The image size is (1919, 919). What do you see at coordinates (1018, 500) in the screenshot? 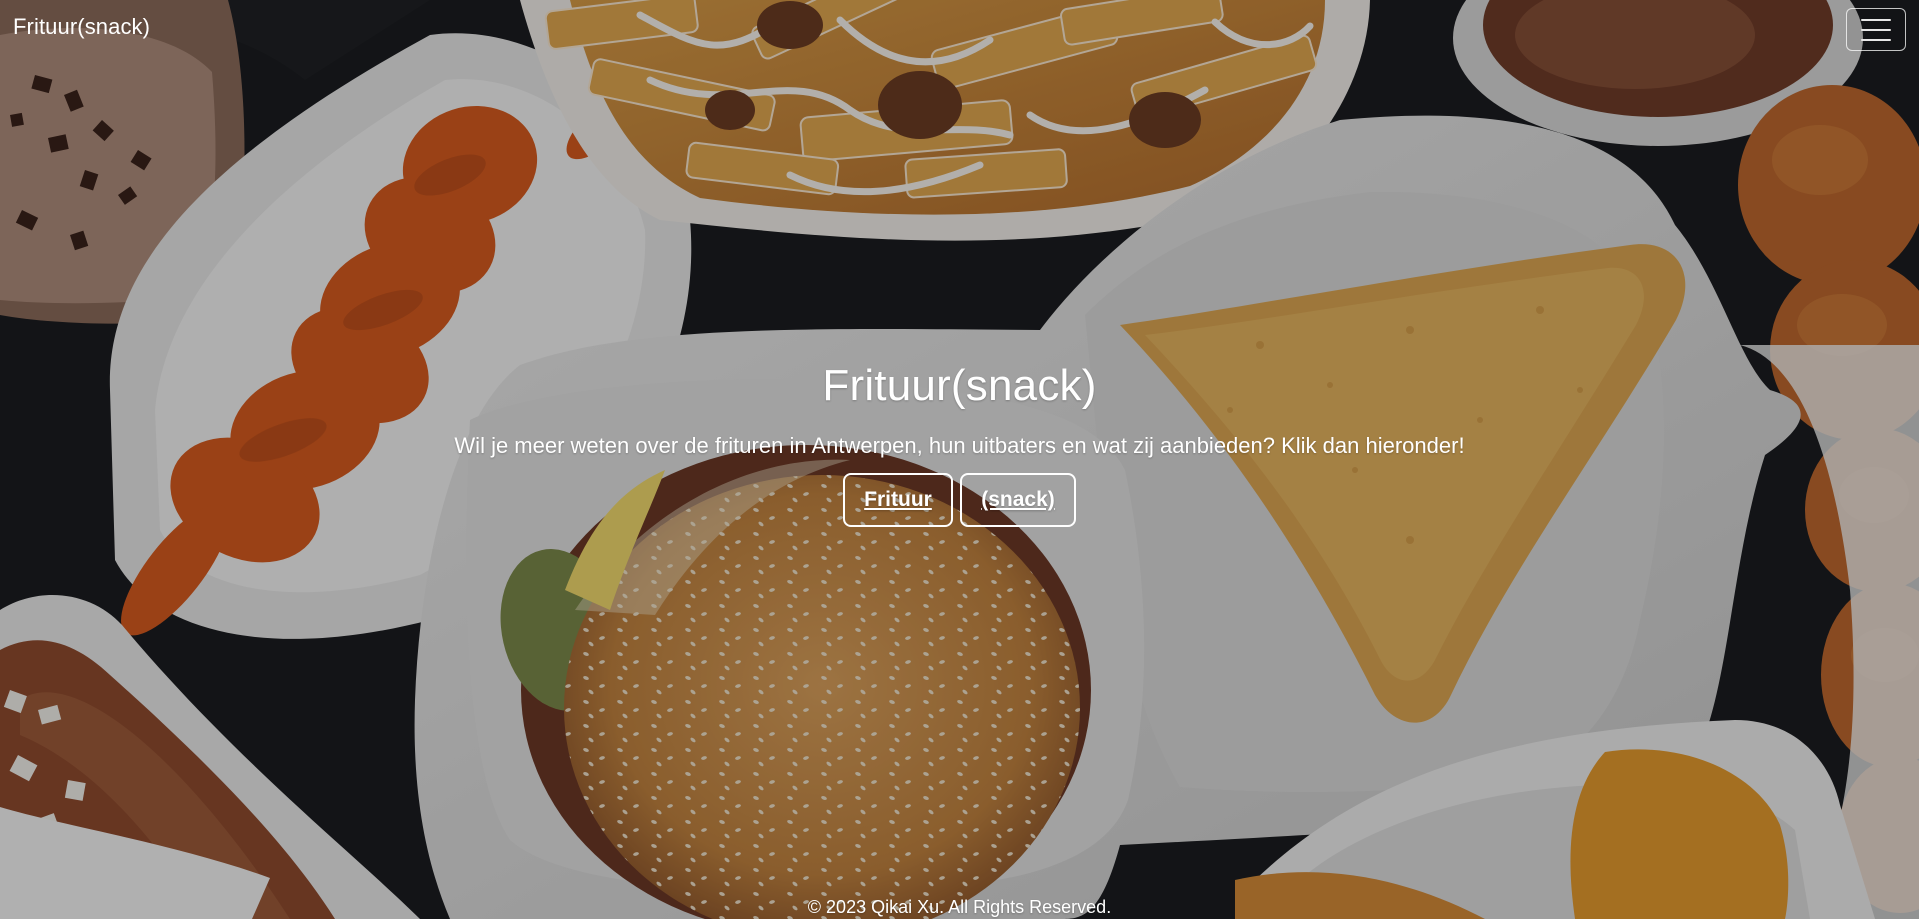
I see `snack-button: (snack)` at bounding box center [1018, 500].